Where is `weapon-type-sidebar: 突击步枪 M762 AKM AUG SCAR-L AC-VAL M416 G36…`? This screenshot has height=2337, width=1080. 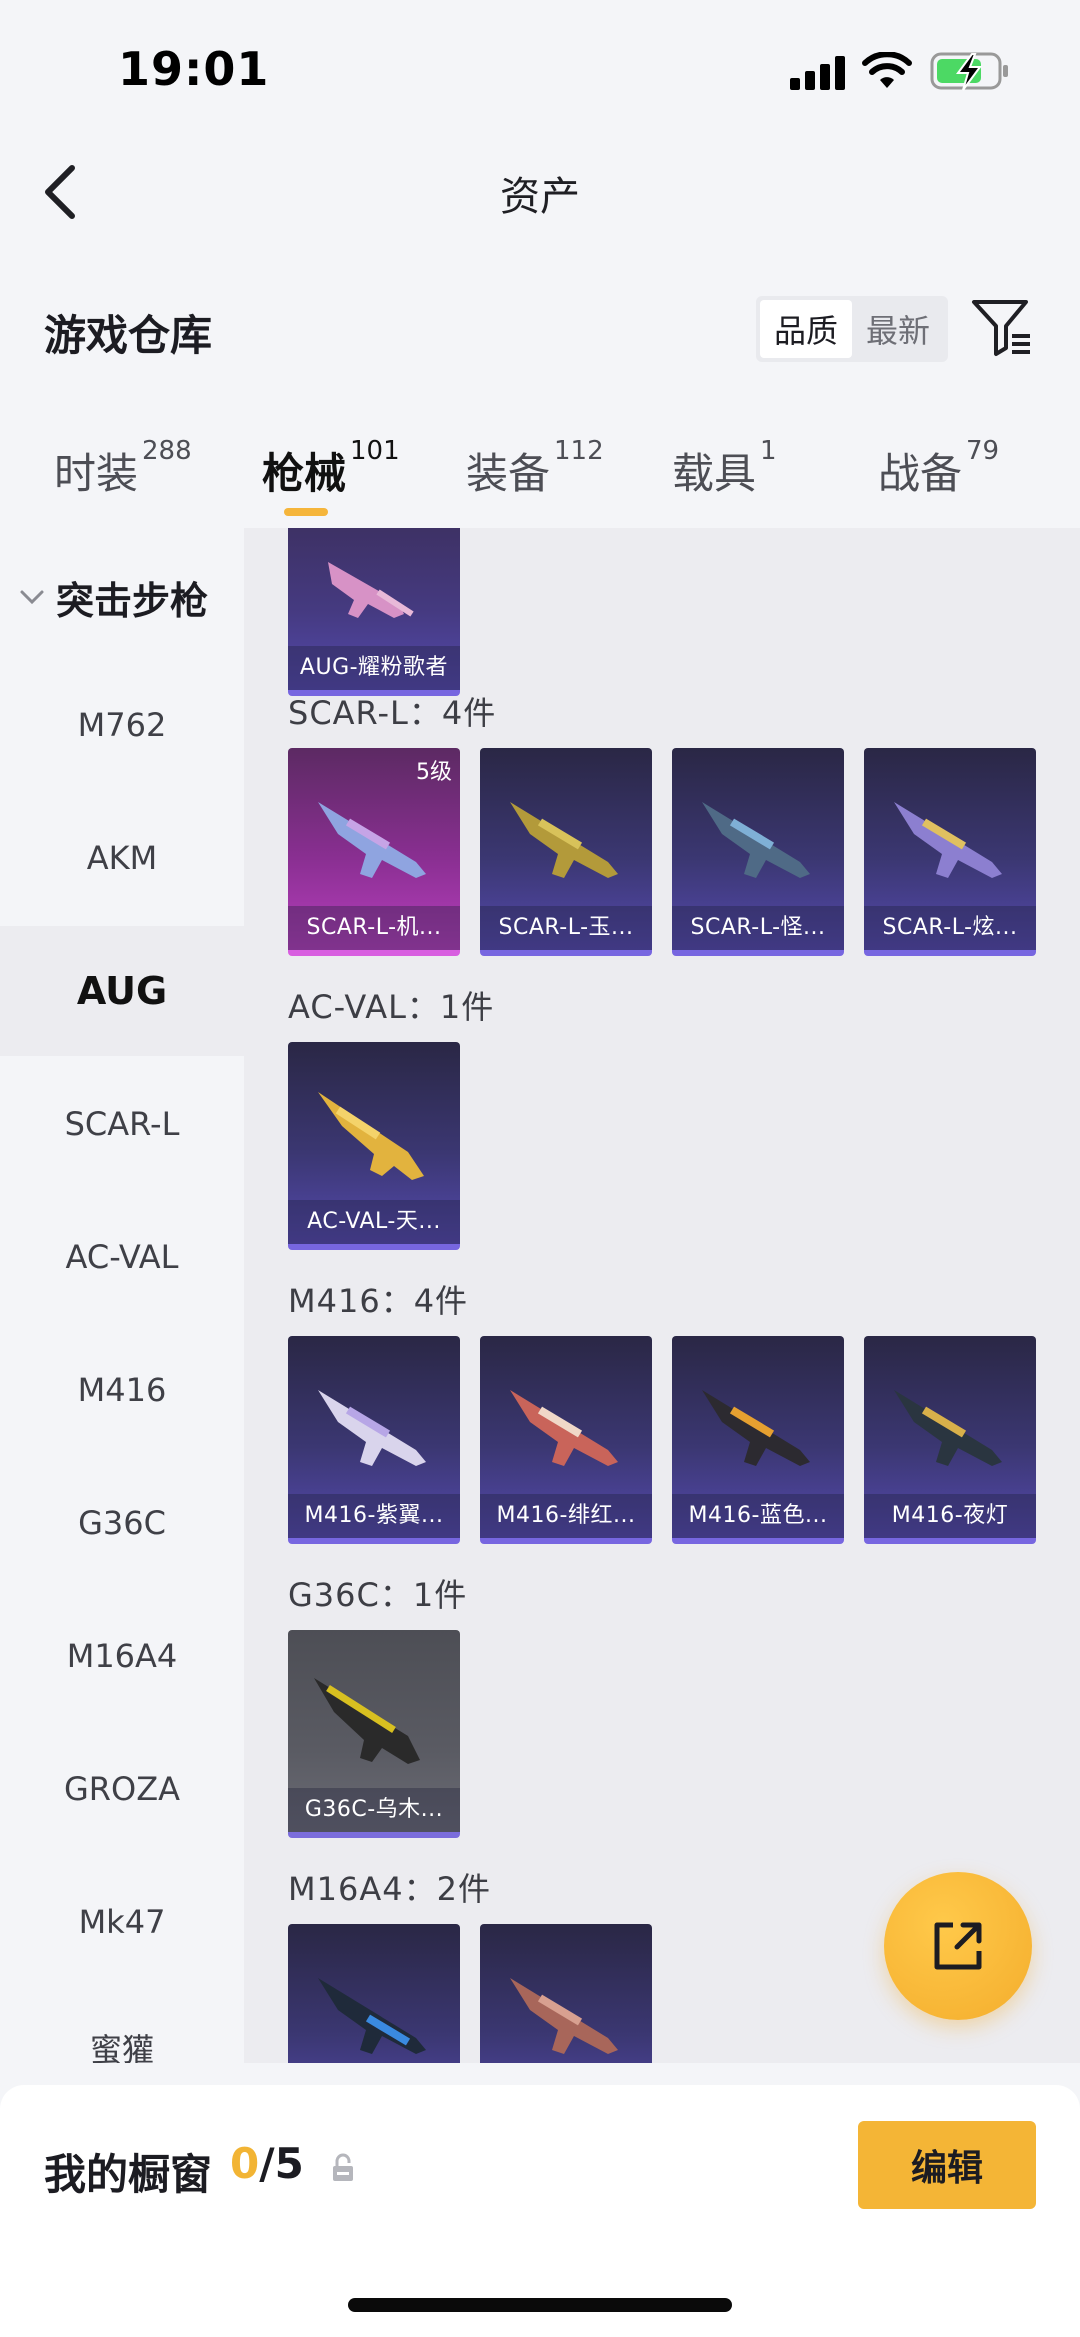
weapon-type-sidebar: 突击步枪 M762 AKM AUG SCAR-L AC-VAL M416 G36… is located at coordinates (122, 1295).